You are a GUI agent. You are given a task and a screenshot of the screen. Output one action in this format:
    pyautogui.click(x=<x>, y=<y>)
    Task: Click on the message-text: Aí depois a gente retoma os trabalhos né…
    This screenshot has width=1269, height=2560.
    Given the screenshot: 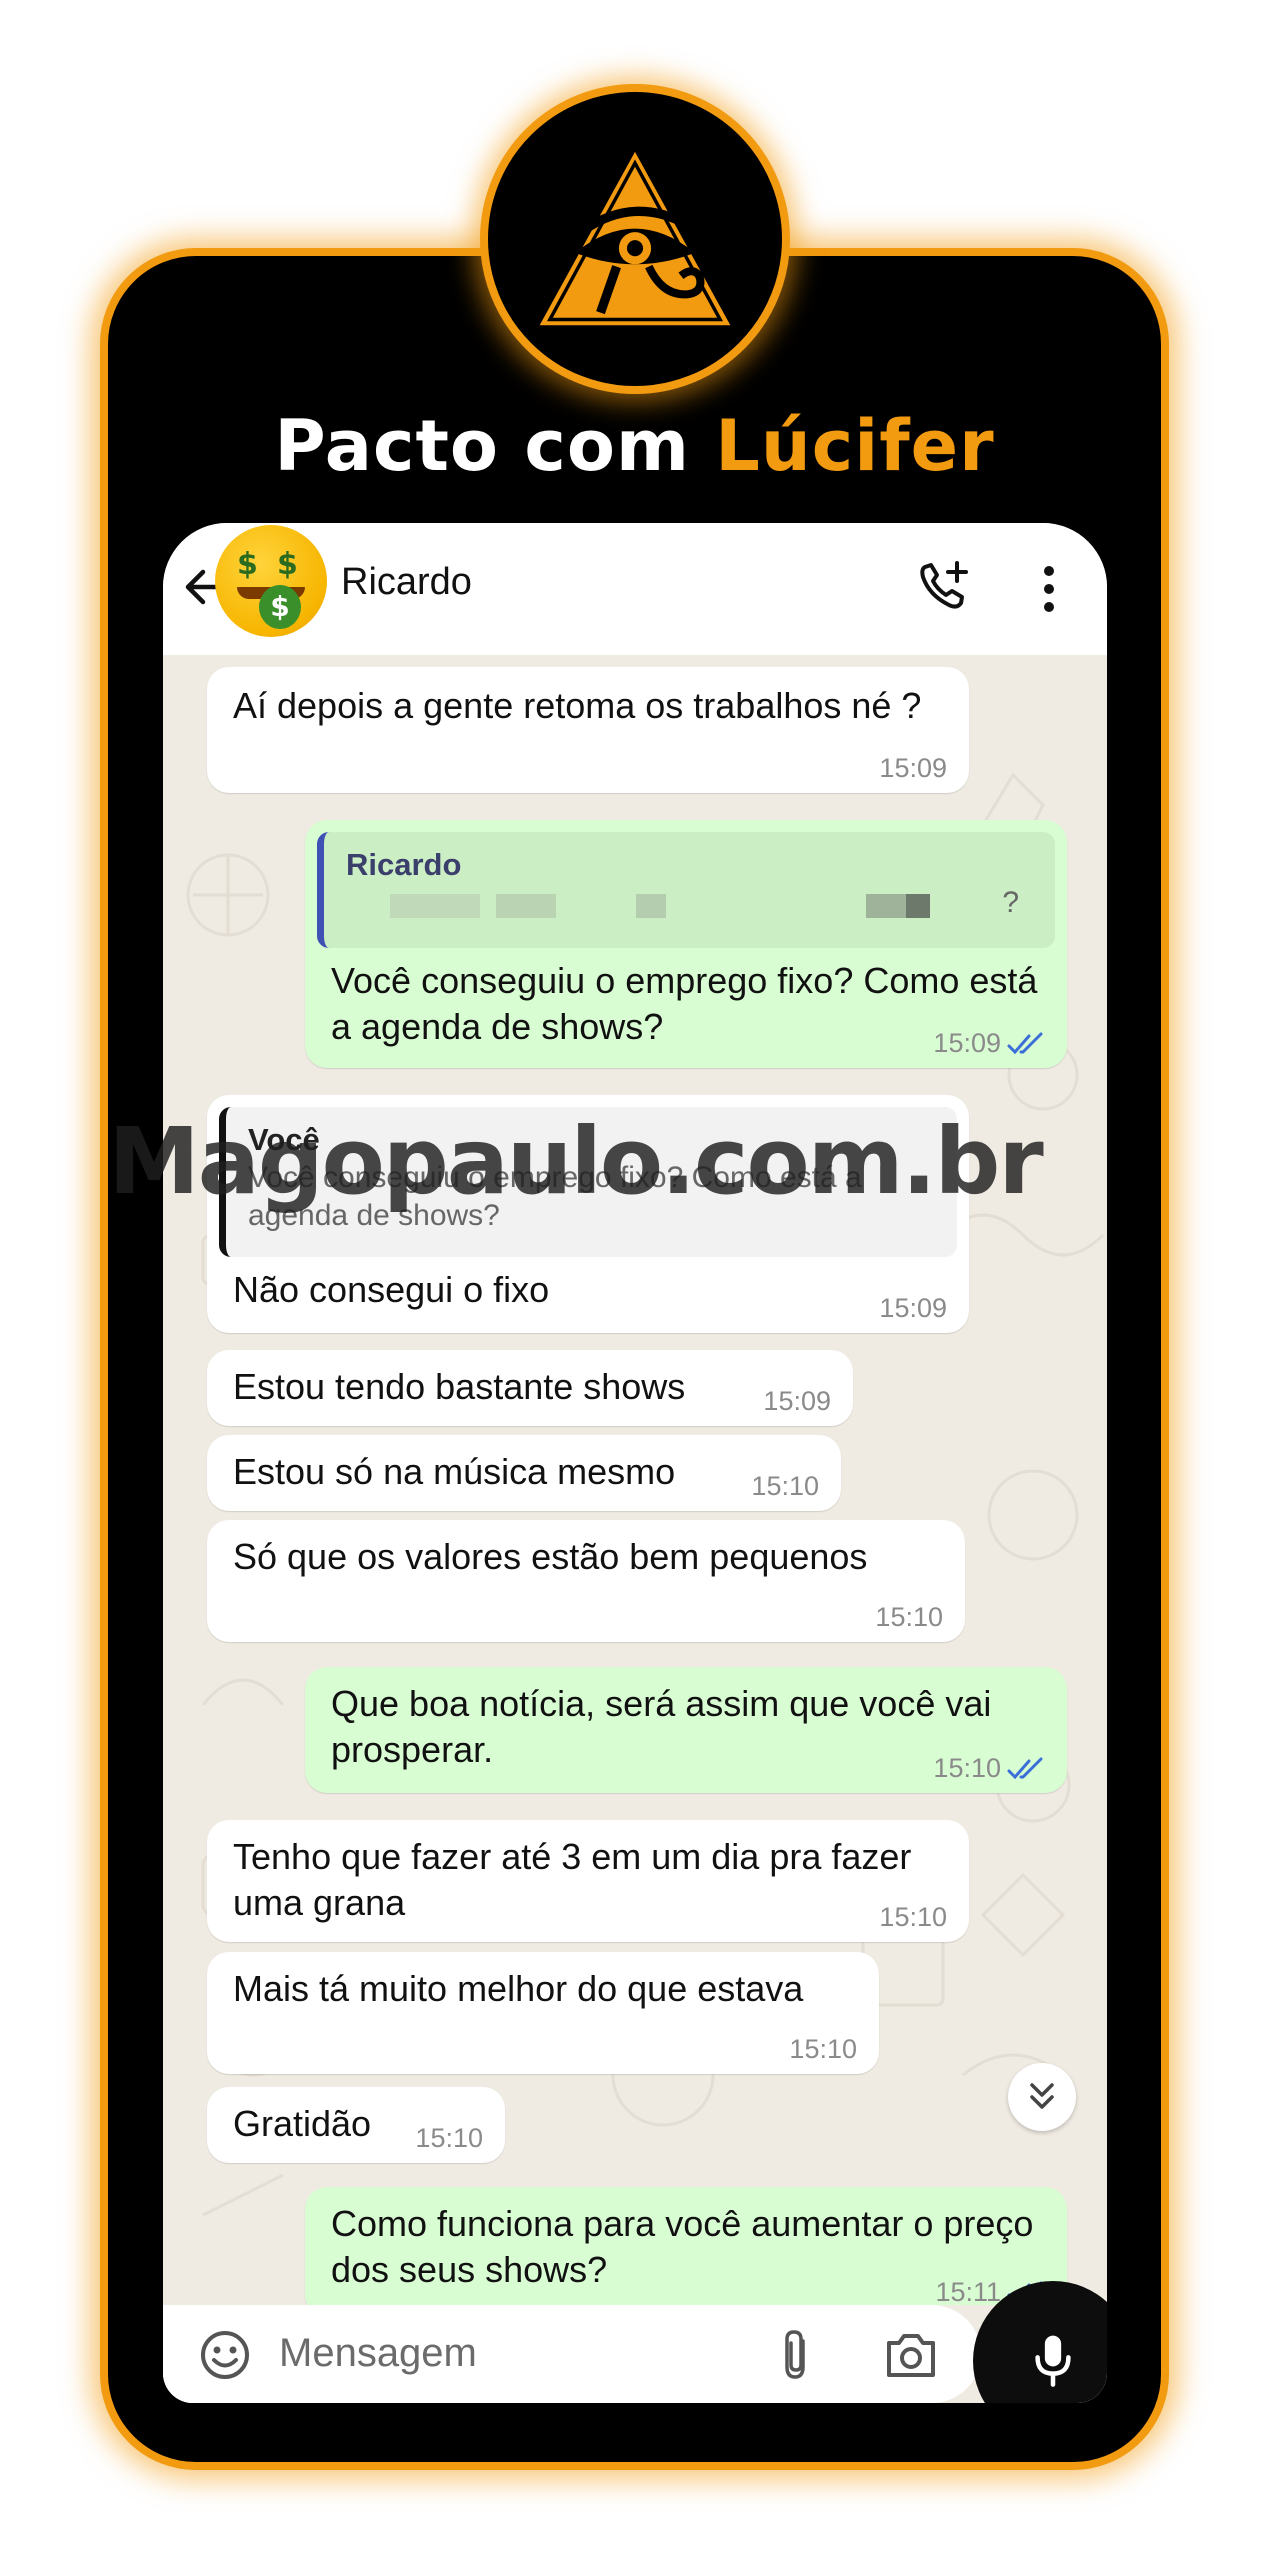 What is the action you would take?
    pyautogui.click(x=577, y=705)
    